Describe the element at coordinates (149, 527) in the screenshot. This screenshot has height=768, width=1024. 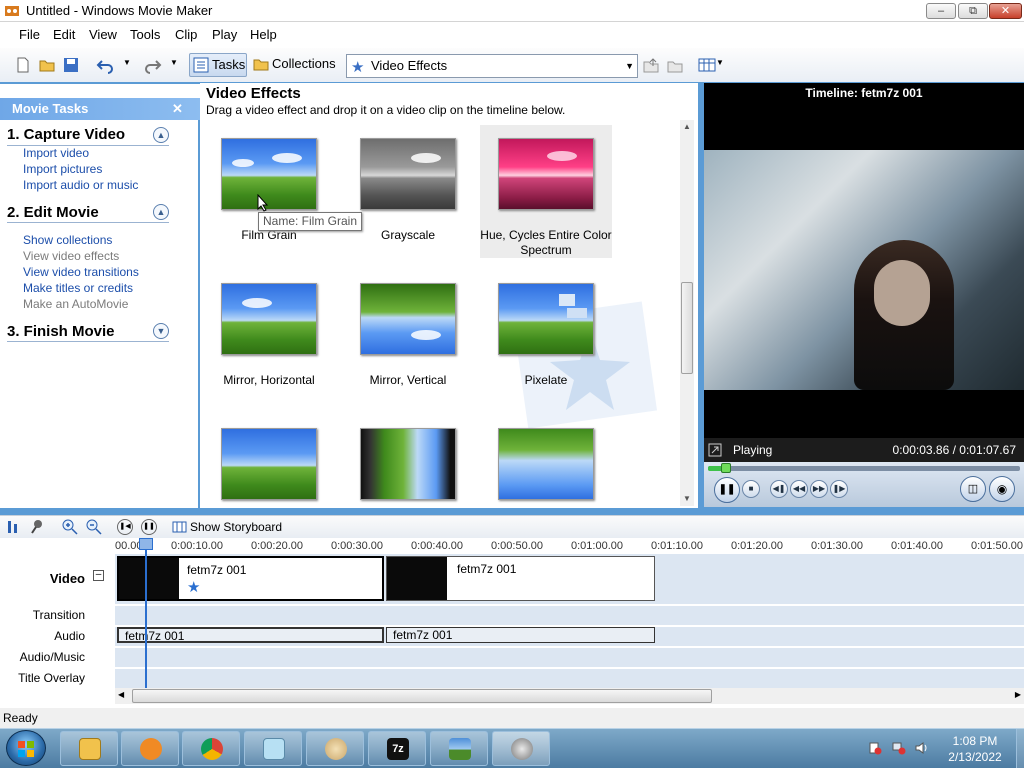
I see `pause-timeline-button: ❚❚` at that location.